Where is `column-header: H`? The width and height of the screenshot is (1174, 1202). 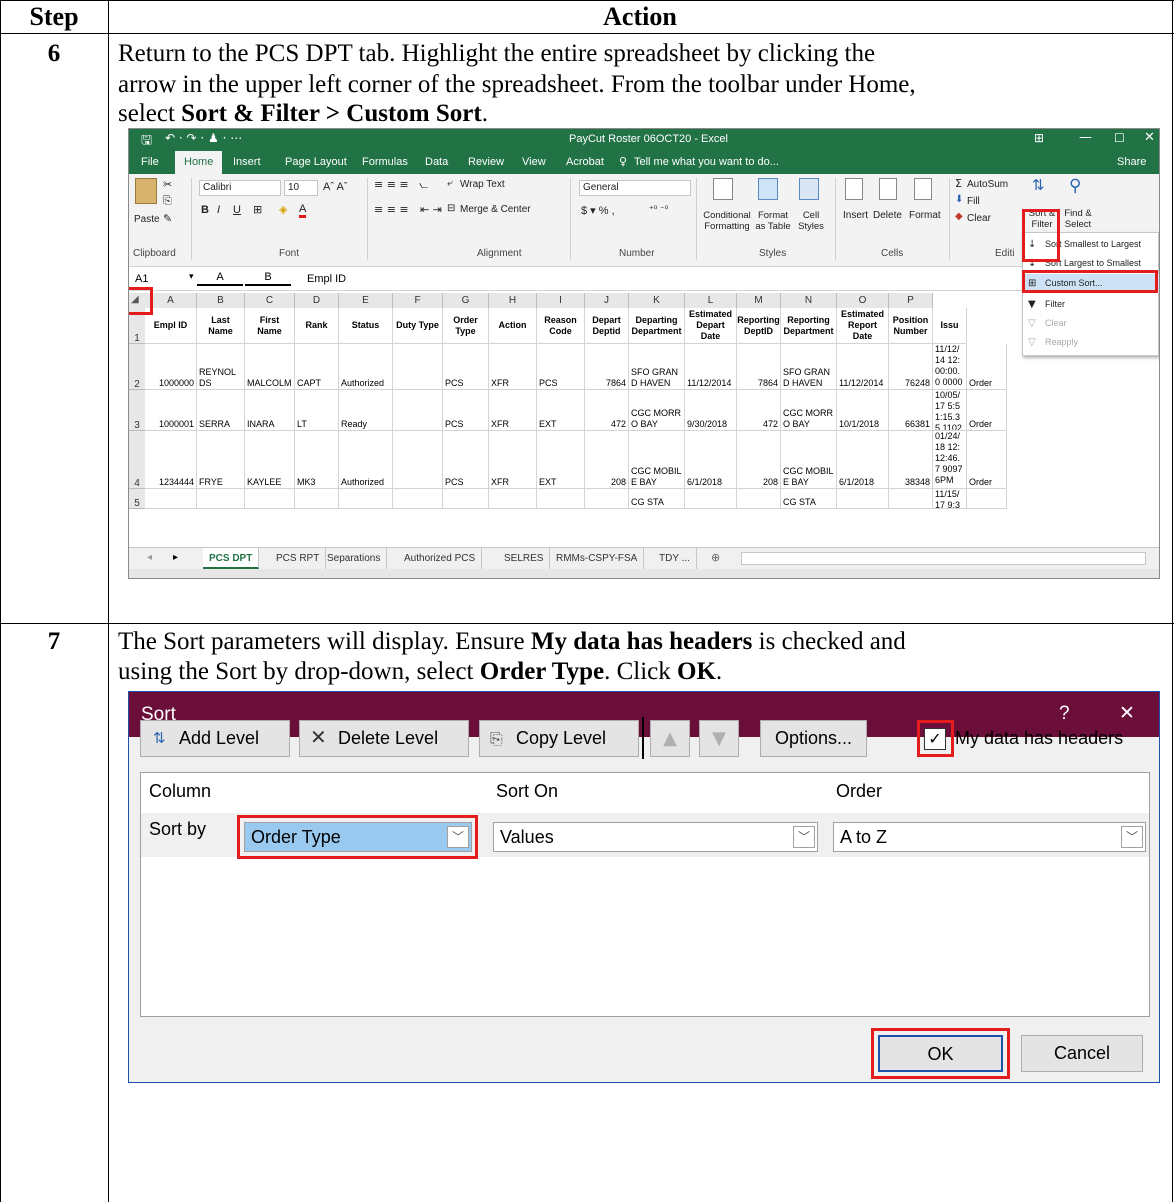
column-header: H is located at coordinates (513, 300).